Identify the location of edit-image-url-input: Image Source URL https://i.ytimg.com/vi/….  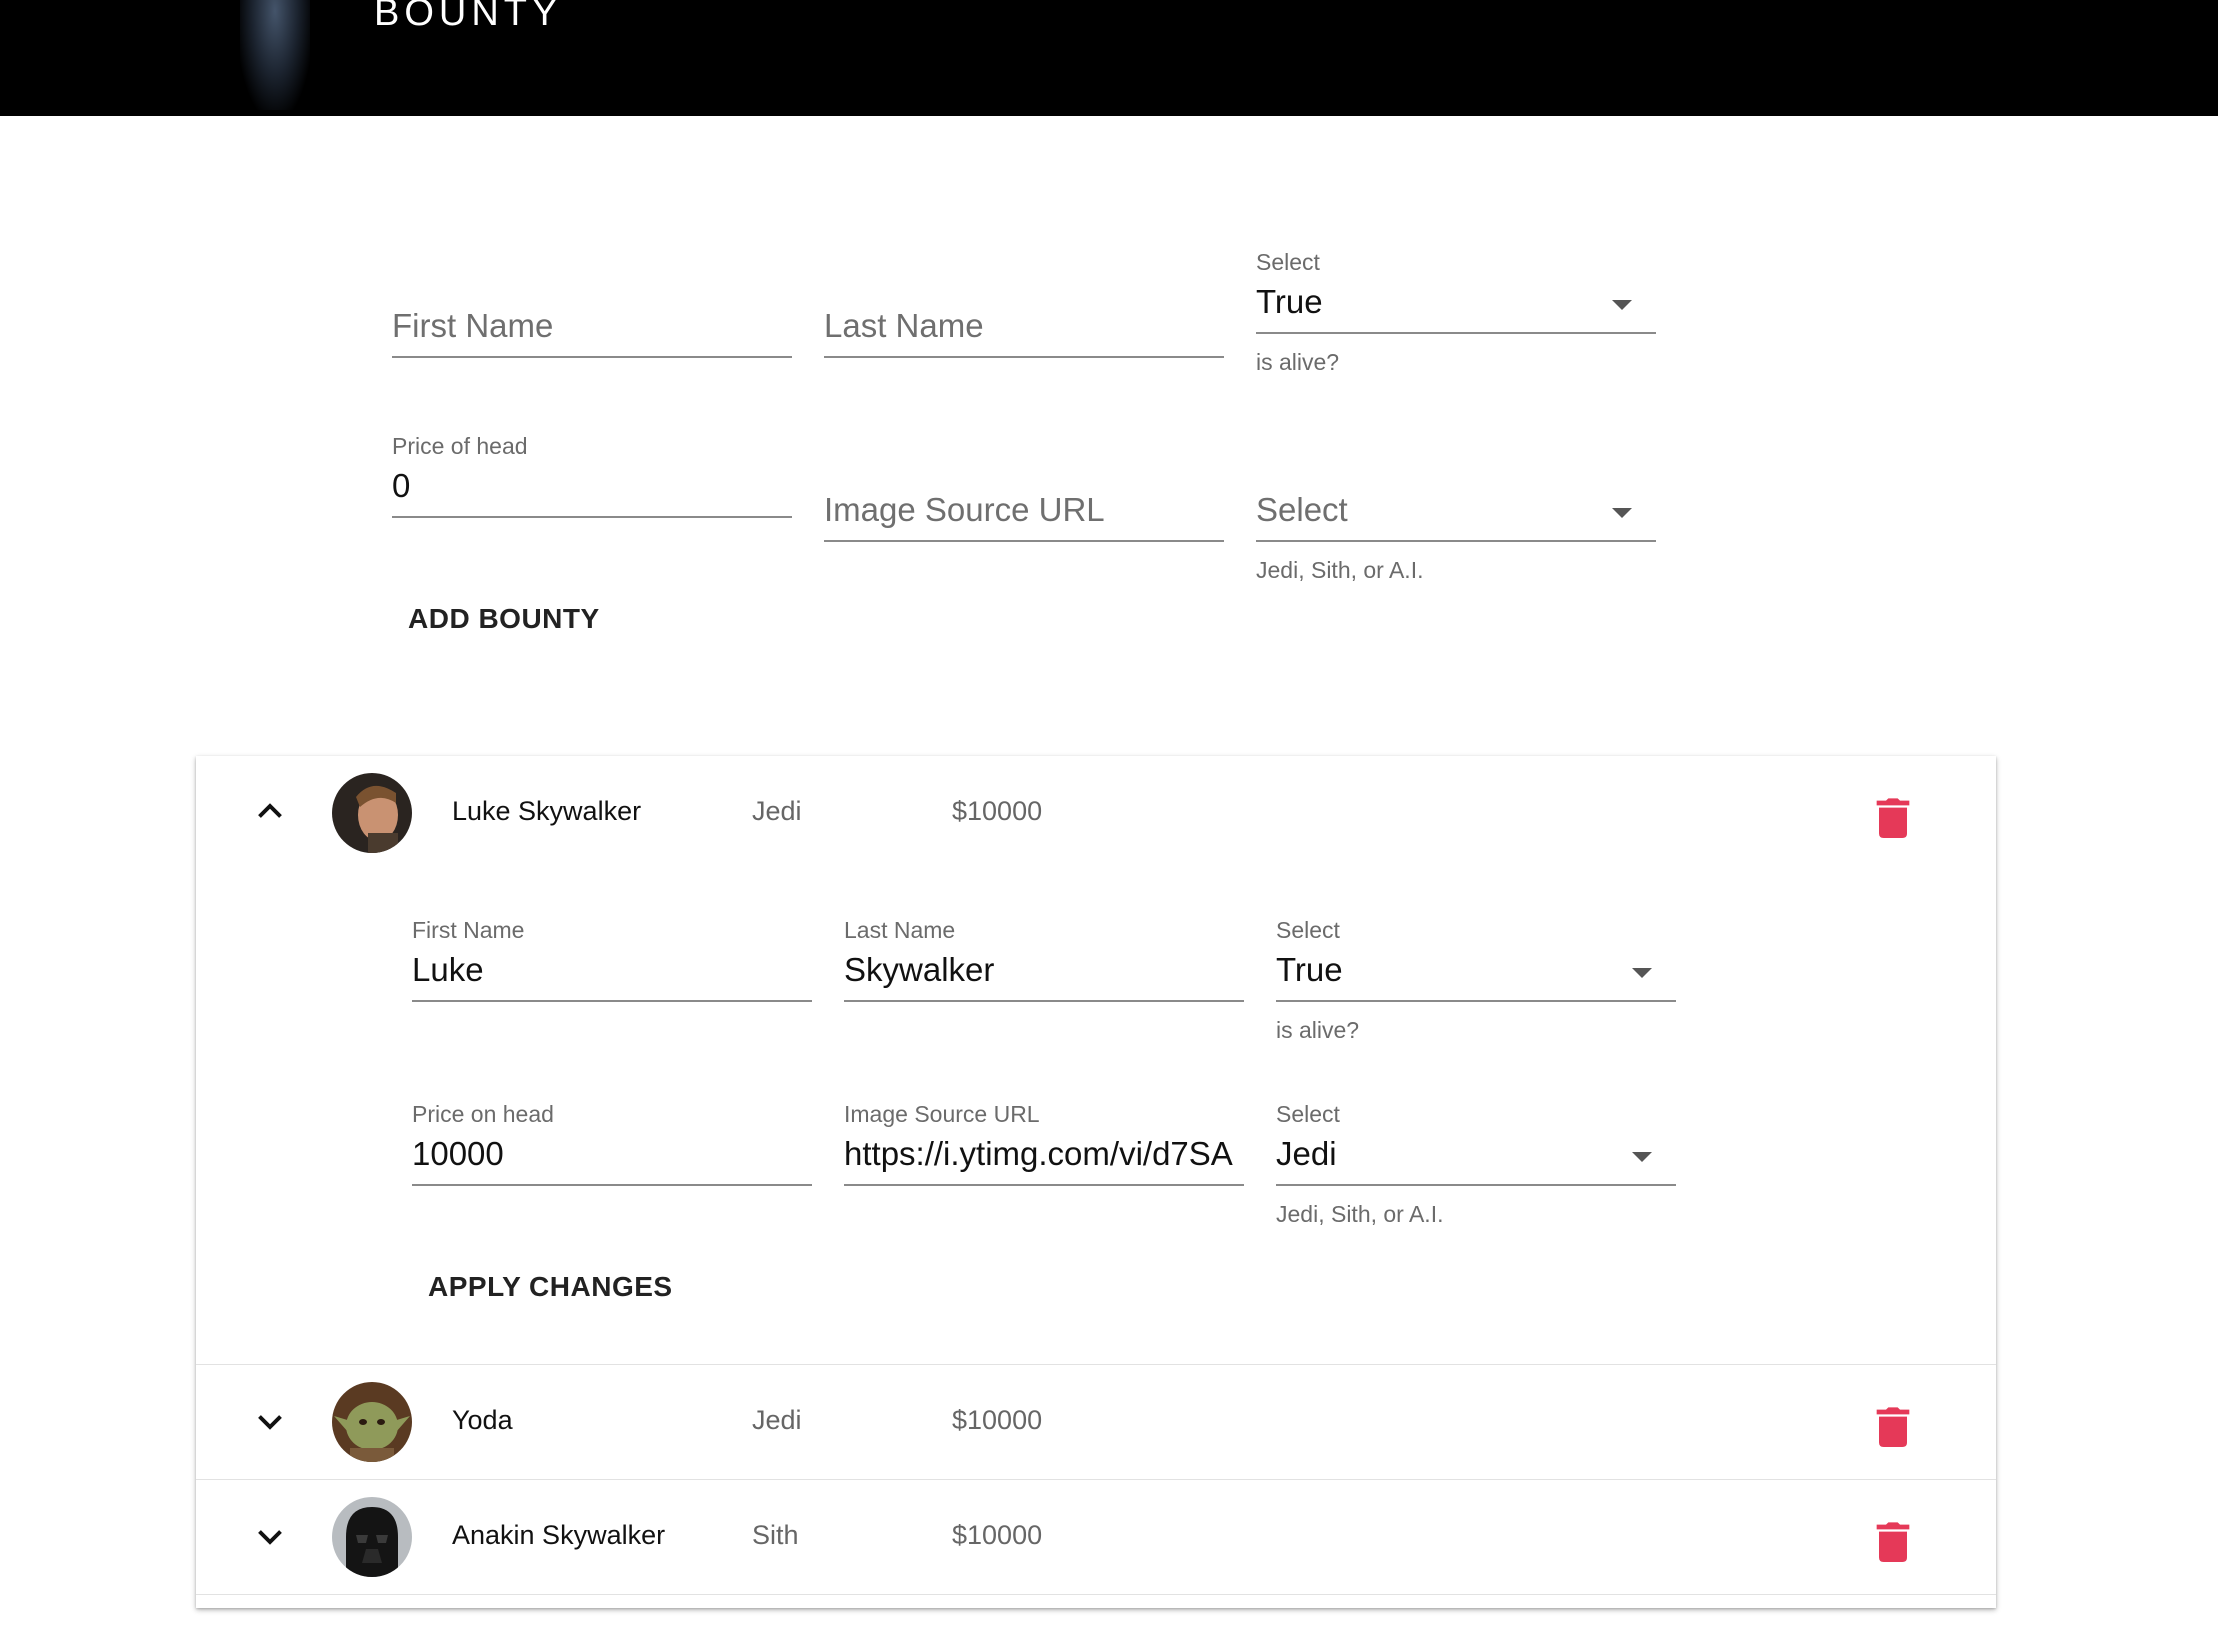
(1044, 1152).